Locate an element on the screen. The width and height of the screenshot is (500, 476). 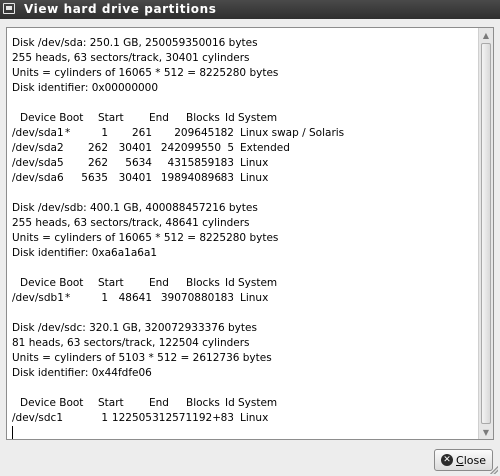
disk-info-line: Disk identifier: 0xa6a1a6a1 is located at coordinates (243, 253).